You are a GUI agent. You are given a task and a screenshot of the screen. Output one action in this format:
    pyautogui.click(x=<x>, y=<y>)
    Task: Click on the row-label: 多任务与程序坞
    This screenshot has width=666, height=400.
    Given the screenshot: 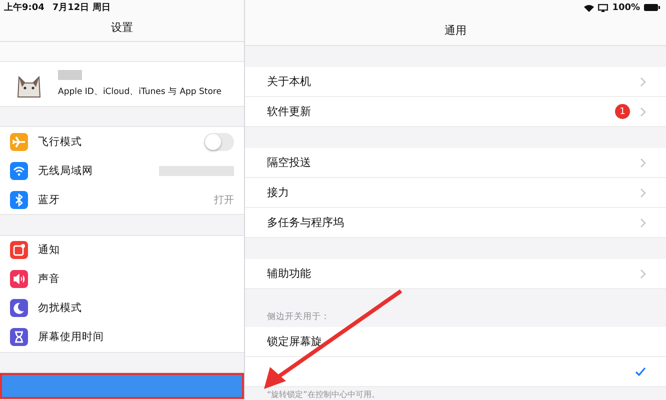 What is the action you would take?
    pyautogui.click(x=305, y=222)
    